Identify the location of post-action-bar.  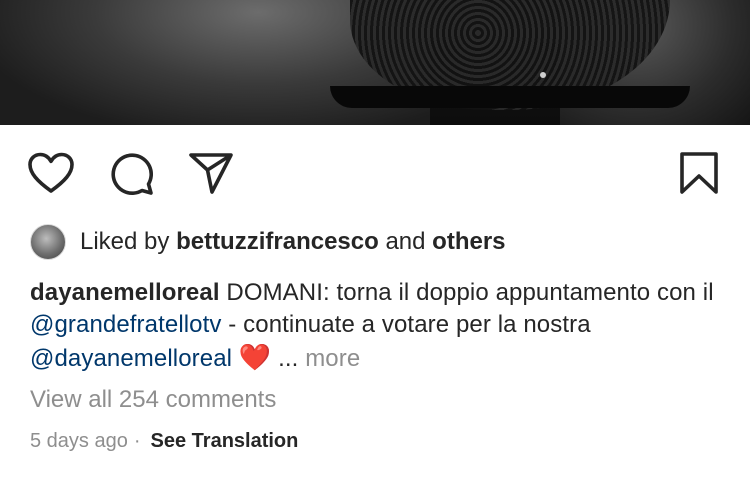
(375, 173).